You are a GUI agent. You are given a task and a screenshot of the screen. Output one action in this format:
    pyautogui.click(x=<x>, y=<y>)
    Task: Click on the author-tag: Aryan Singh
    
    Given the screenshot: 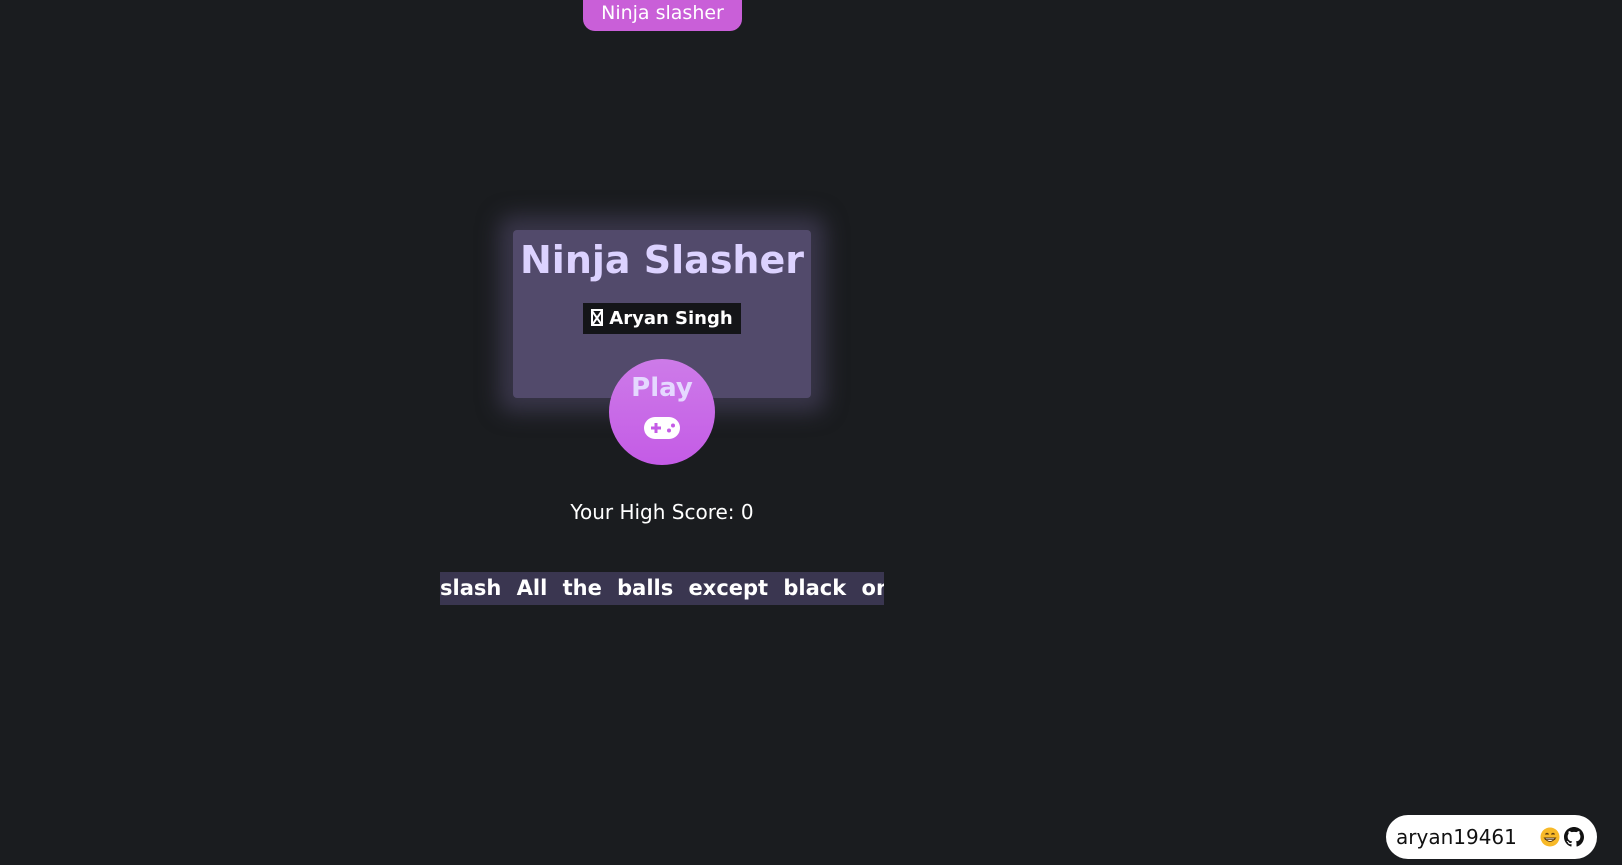 What is the action you would take?
    pyautogui.click(x=662, y=318)
    